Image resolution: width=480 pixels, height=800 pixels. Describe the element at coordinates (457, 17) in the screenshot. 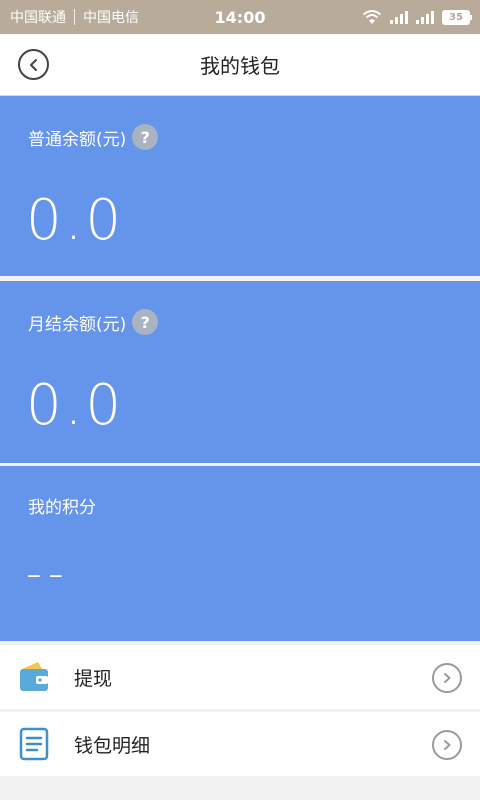

I see `battery-icon: 35` at that location.